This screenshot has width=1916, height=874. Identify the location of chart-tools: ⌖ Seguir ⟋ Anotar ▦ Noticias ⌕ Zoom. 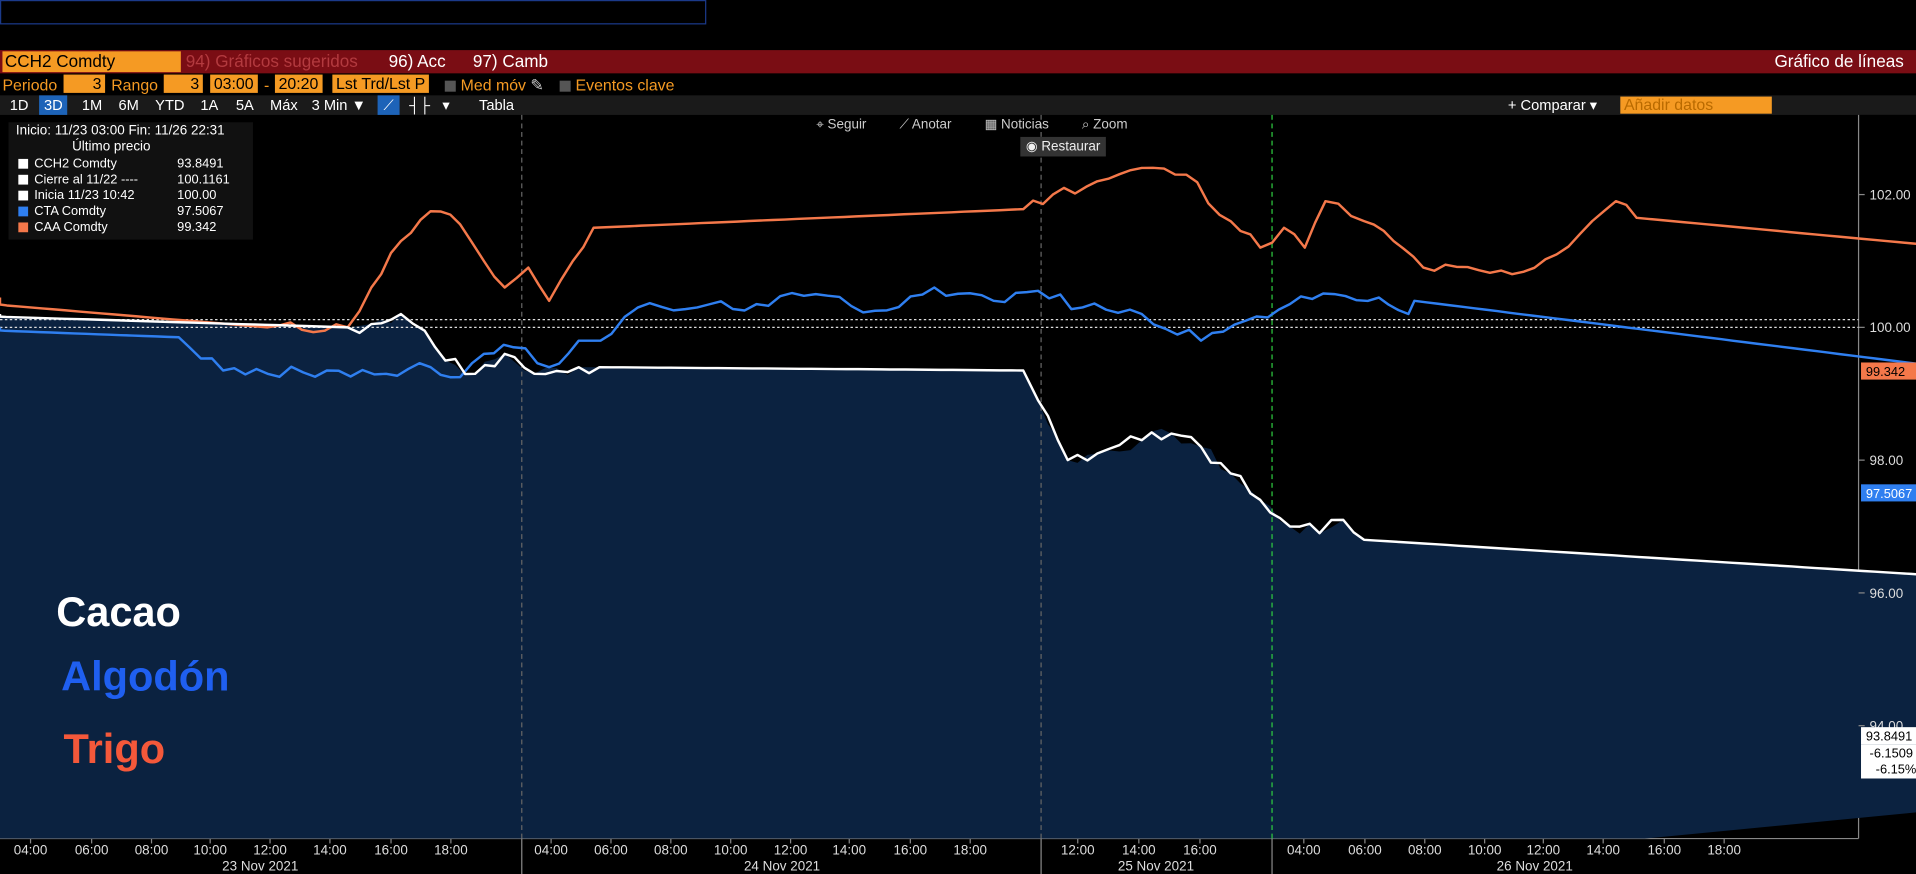
(986, 124).